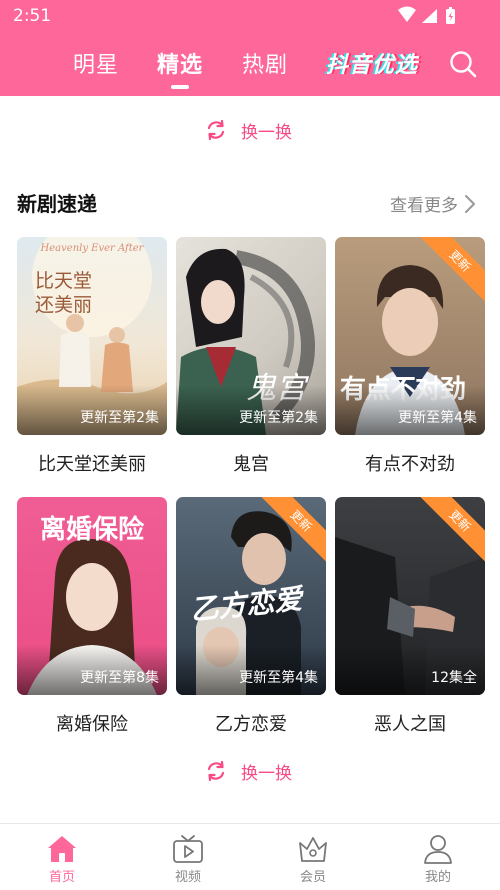  I want to click on drama-poster: 鬼宫 更新至第2集, so click(251, 336).